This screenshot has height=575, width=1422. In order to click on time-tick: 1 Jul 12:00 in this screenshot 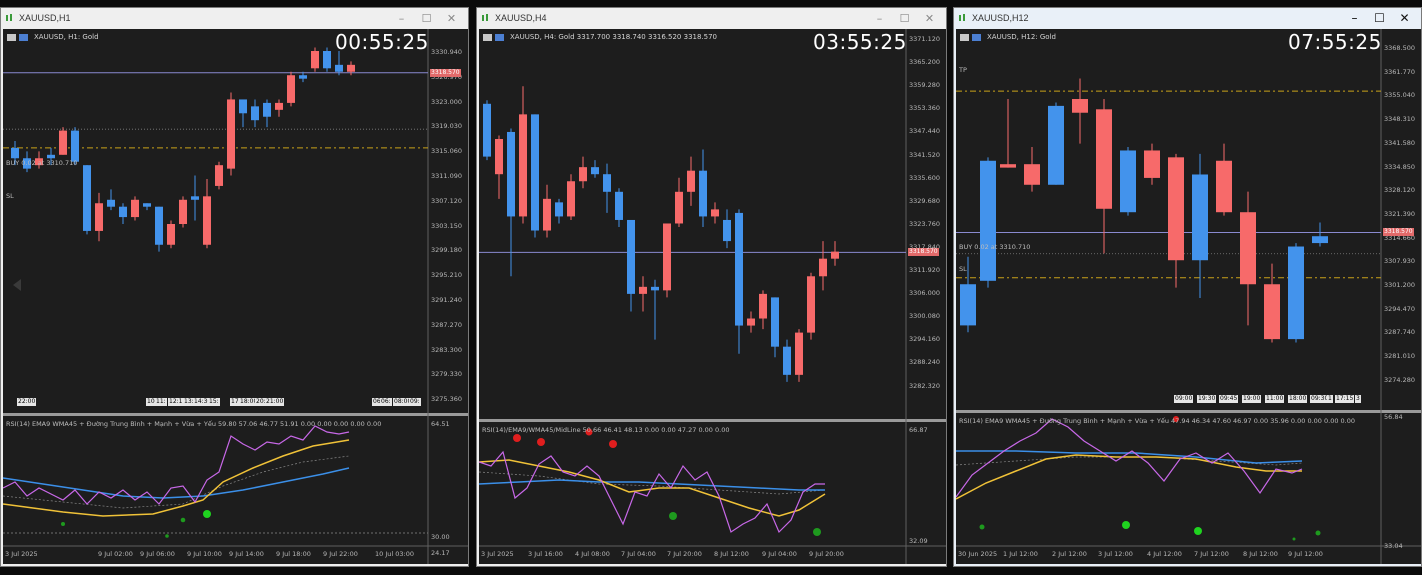, I will do `click(1020, 554)`.